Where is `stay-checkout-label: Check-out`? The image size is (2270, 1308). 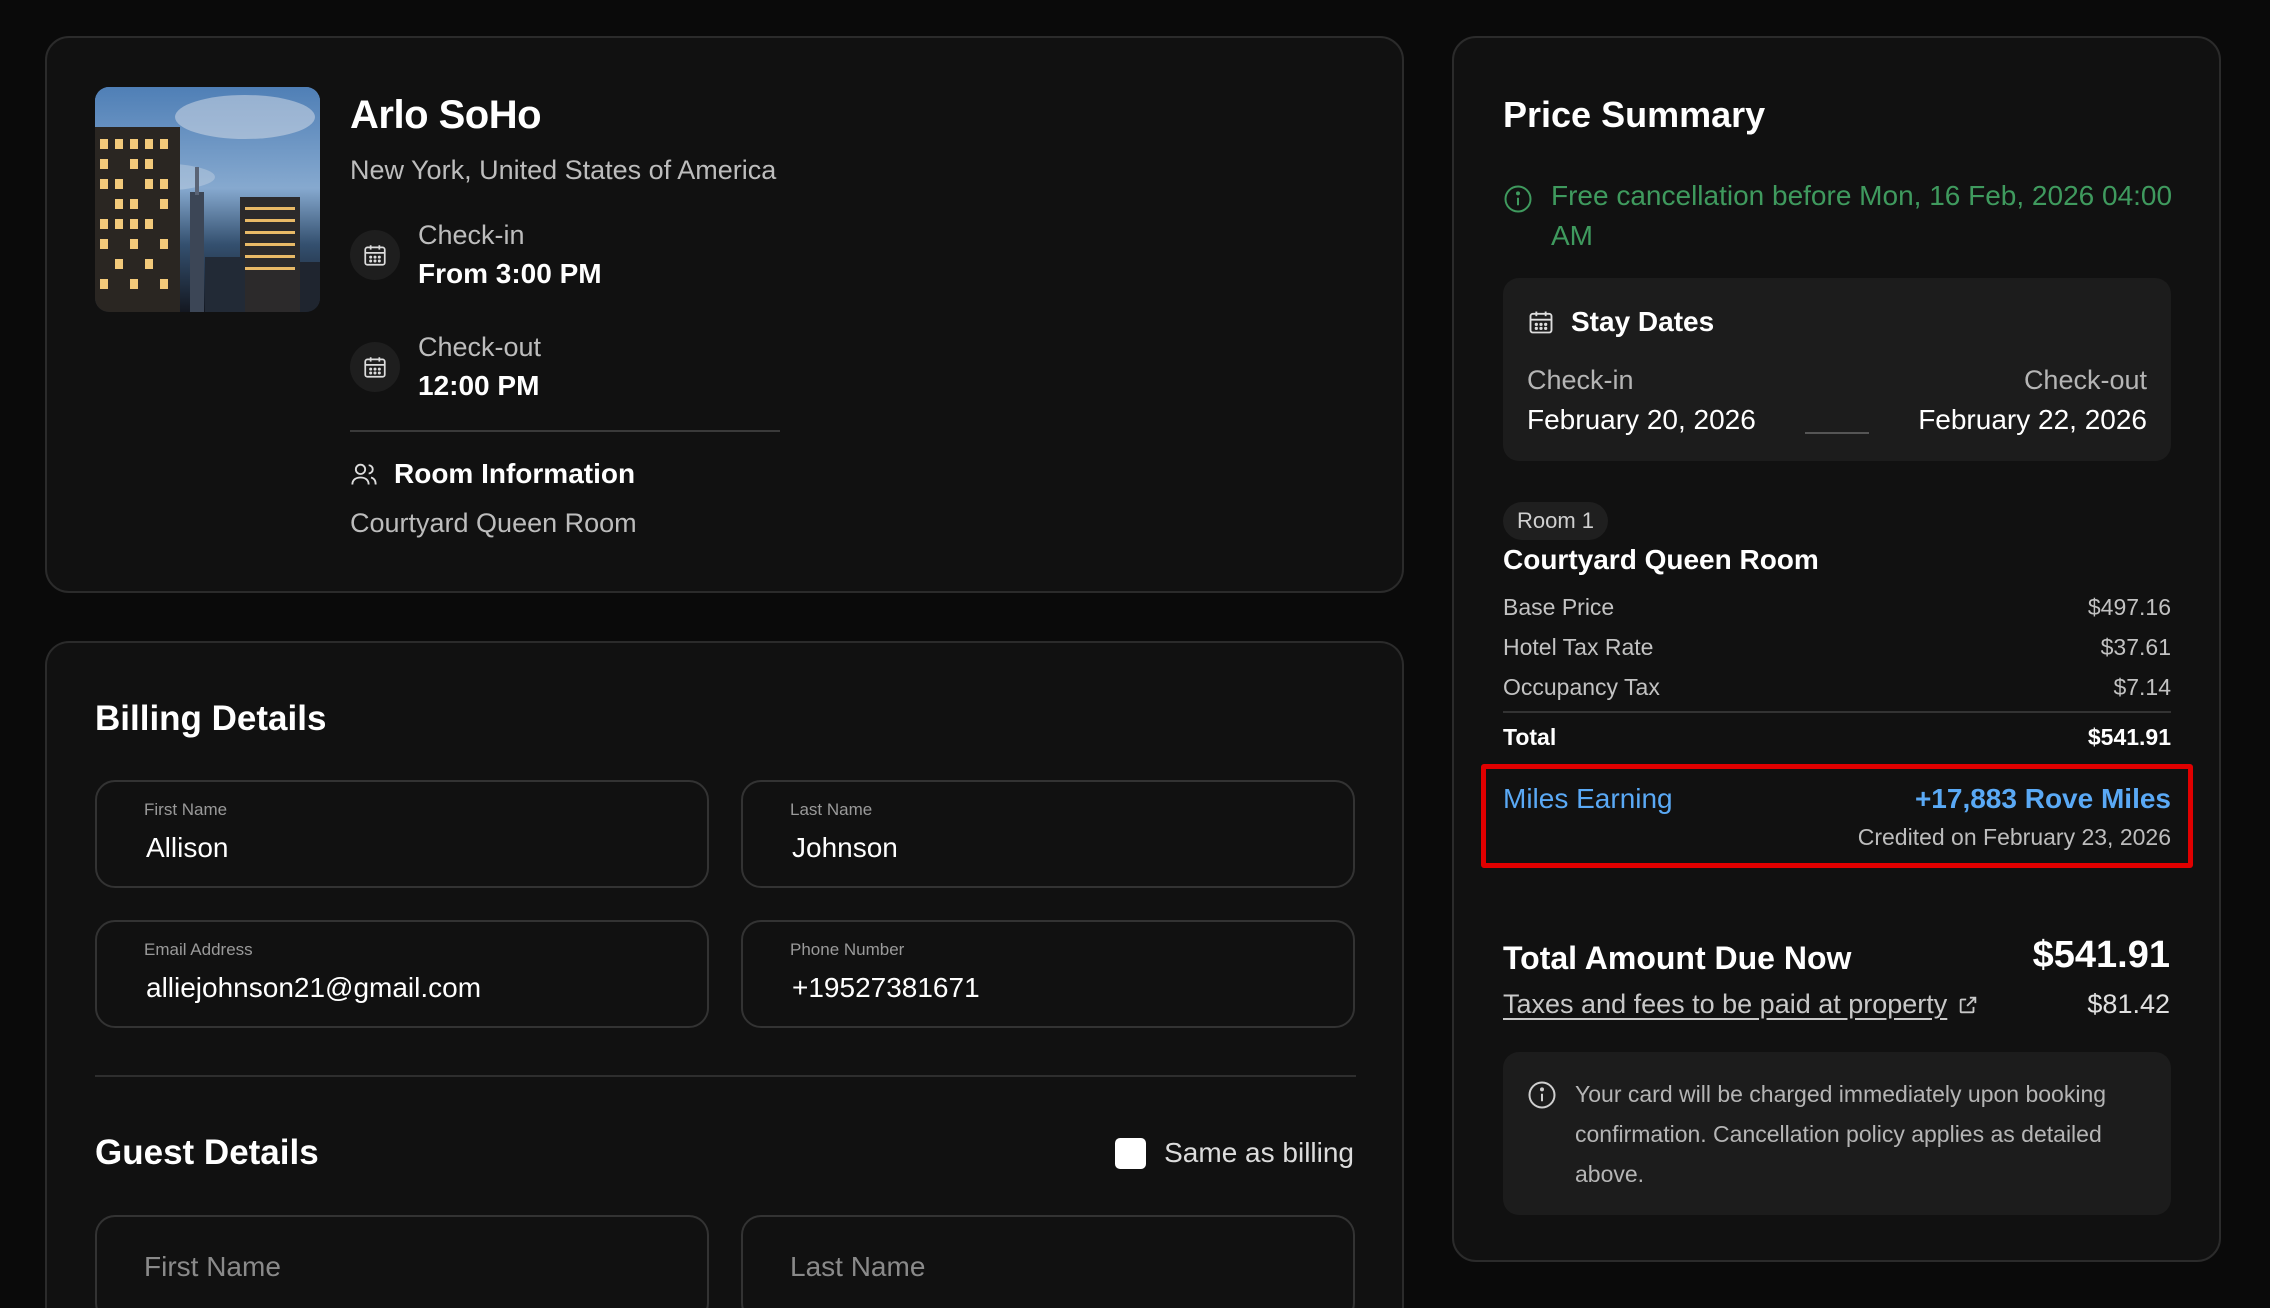 stay-checkout-label: Check-out is located at coordinates (2085, 380).